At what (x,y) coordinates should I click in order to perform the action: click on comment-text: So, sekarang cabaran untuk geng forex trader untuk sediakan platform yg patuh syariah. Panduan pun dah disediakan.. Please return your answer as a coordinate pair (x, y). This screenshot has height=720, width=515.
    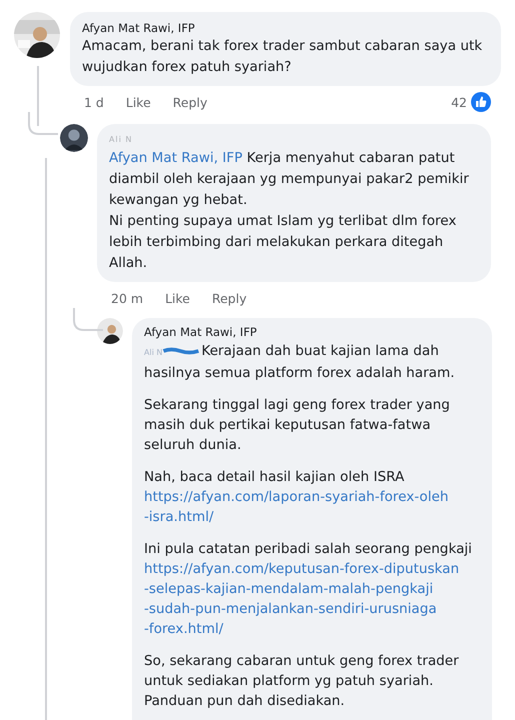
    Looking at the image, I should click on (302, 681).